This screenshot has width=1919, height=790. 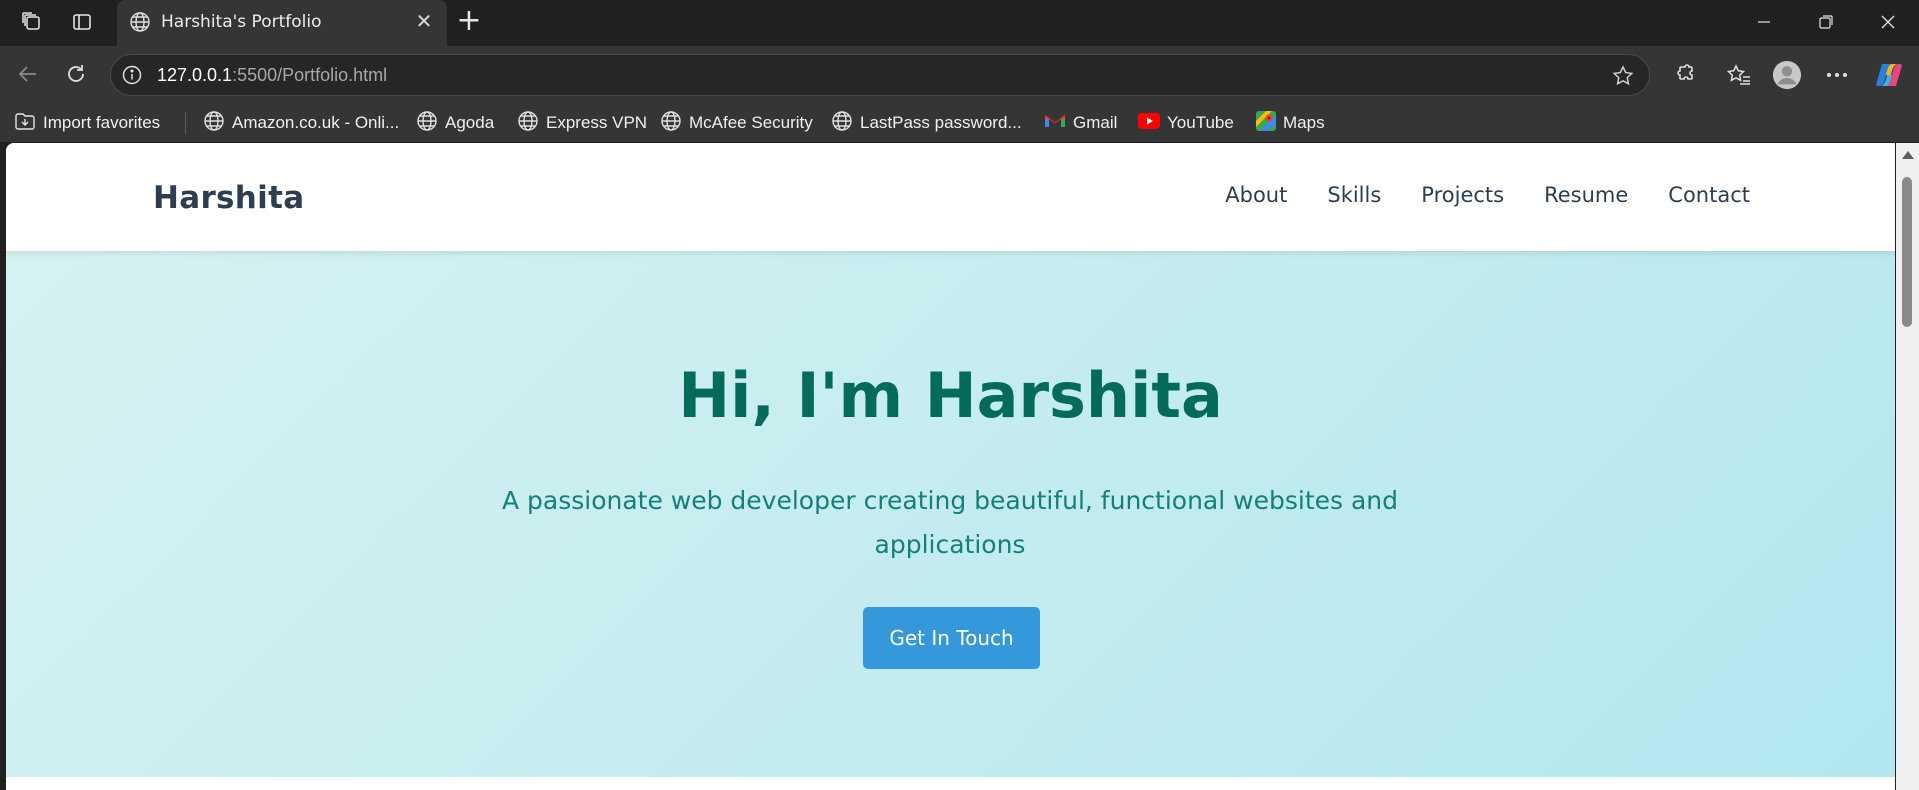 I want to click on maps-icon, so click(x=1266, y=123).